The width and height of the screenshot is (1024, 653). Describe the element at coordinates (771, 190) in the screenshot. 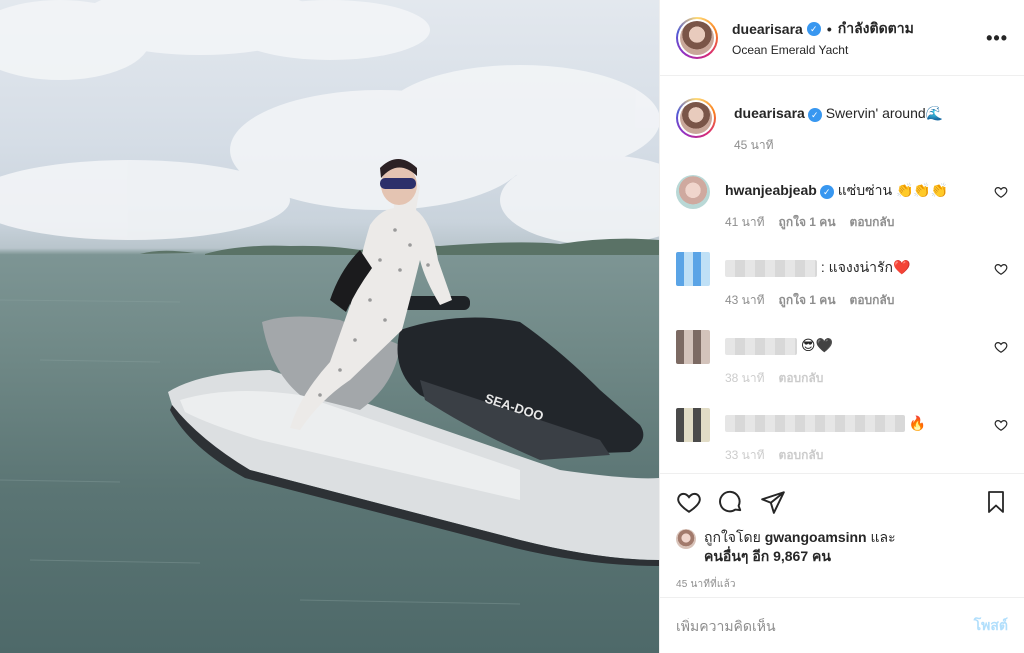

I see `commenter-username: hwanjeabjeab` at that location.